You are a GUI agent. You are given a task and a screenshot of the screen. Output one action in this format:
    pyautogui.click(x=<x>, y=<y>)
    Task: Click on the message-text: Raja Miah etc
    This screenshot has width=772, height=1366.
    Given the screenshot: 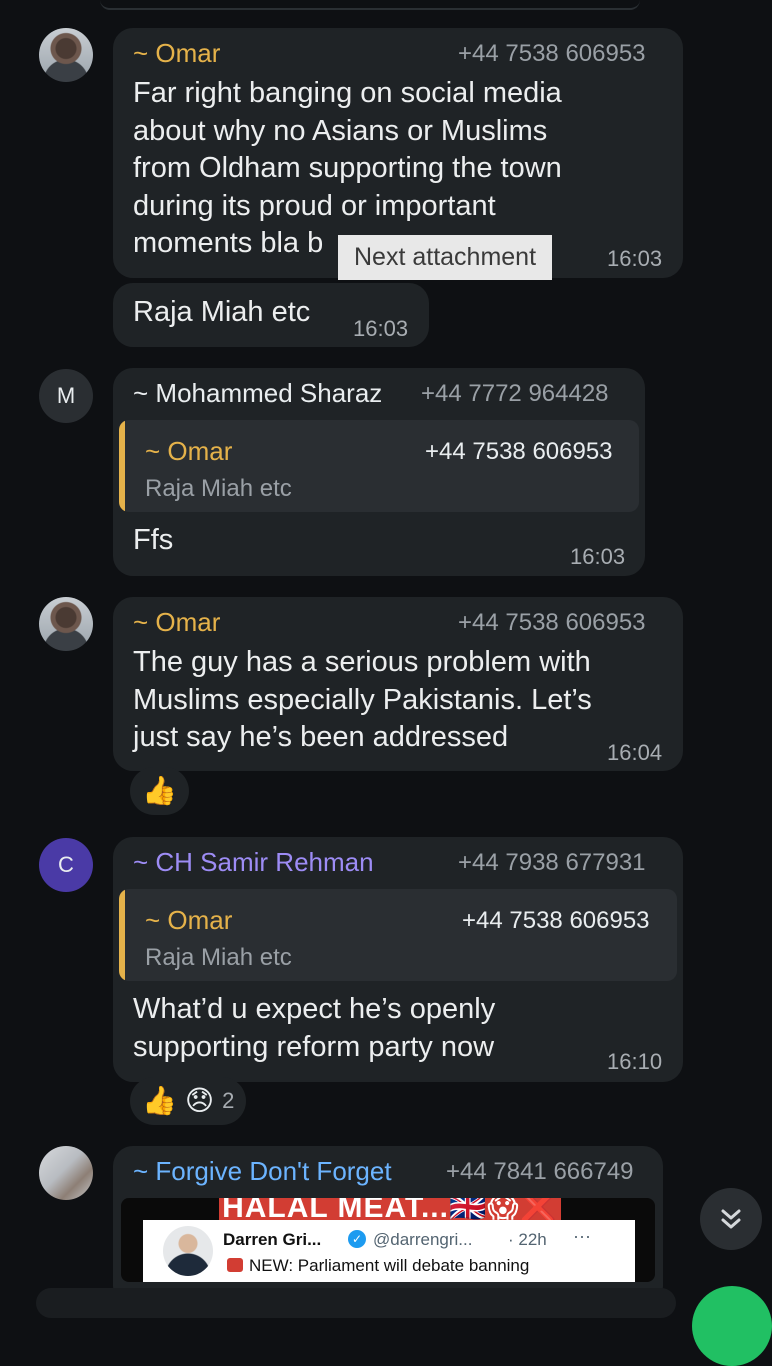 What is the action you would take?
    pyautogui.click(x=222, y=312)
    